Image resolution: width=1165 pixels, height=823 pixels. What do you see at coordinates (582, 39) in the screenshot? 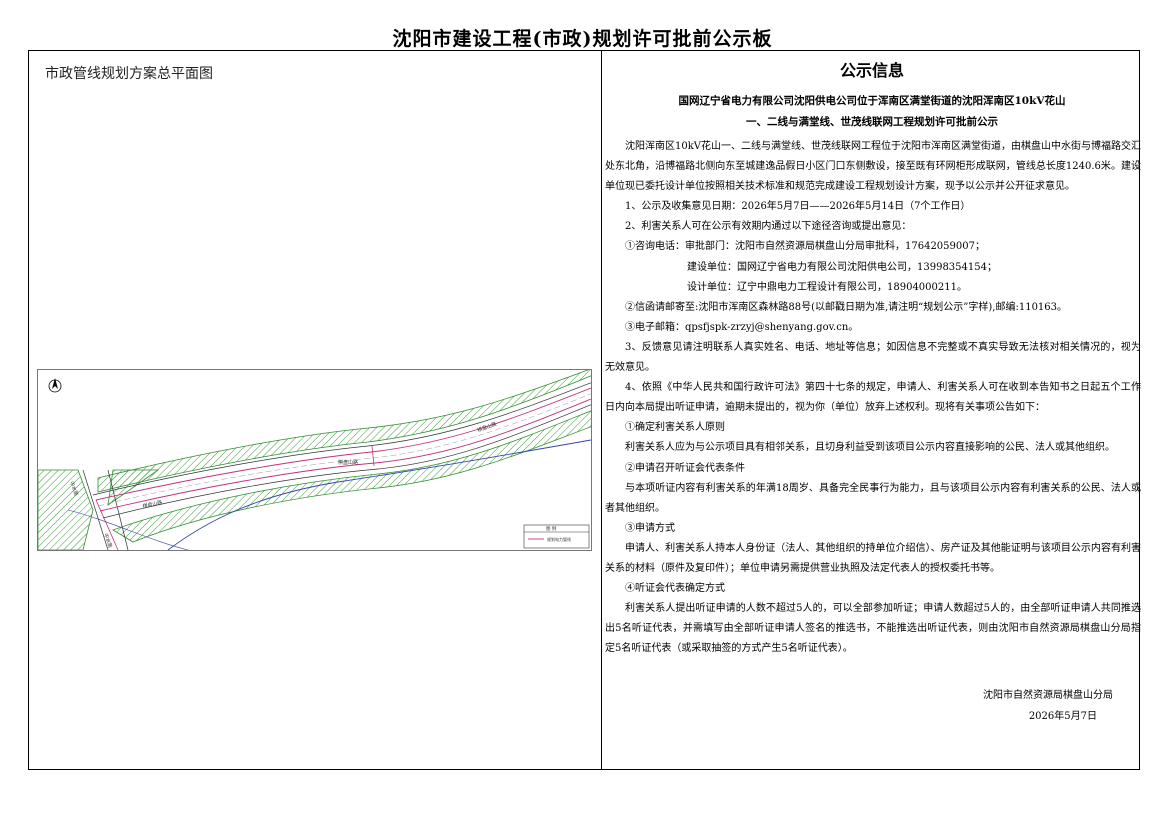
I see `page-title: 沈阳市建设工程(市政)规划许可批前公示板` at bounding box center [582, 39].